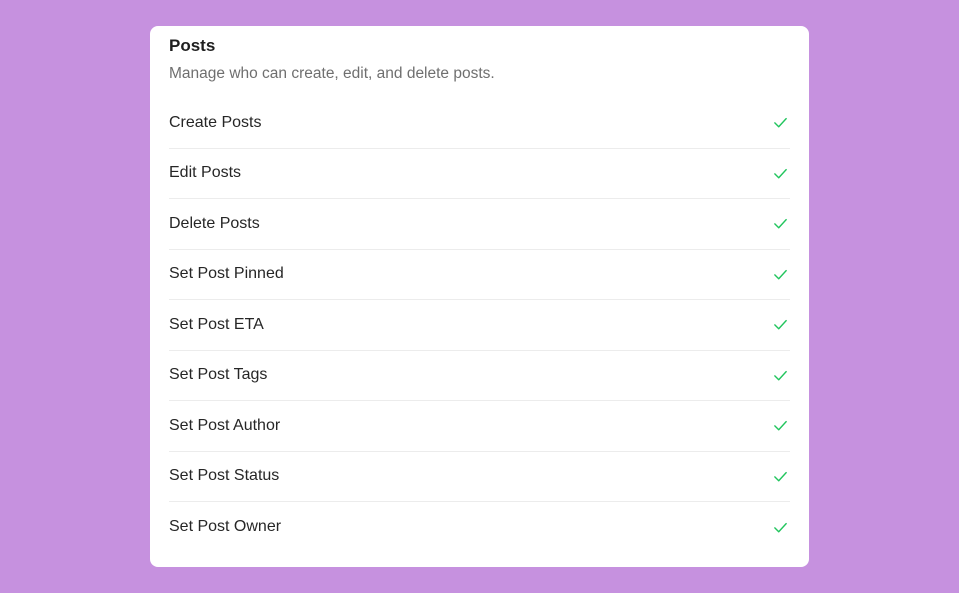 The width and height of the screenshot is (959, 593). What do you see at coordinates (205, 173) in the screenshot?
I see `permission-label: Edit Posts` at bounding box center [205, 173].